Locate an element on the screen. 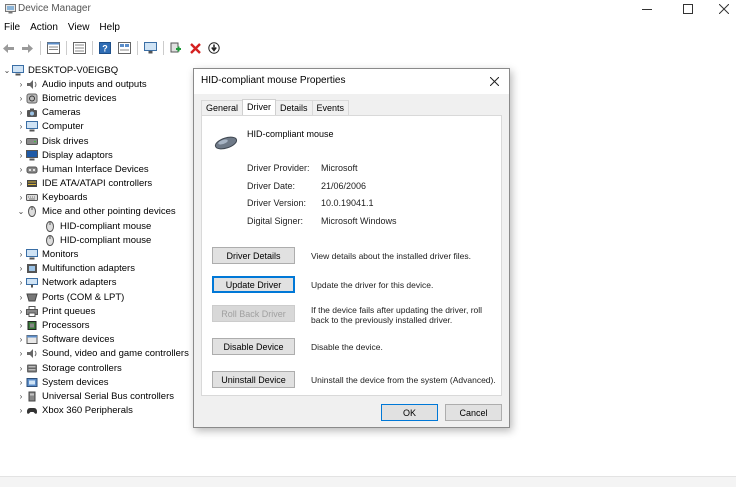  tab-general: General is located at coordinates (222, 107).